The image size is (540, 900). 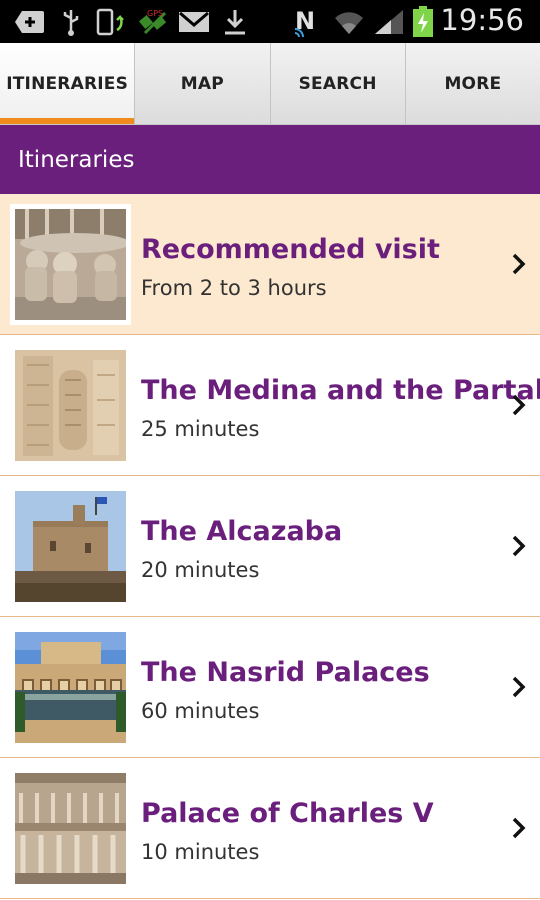 I want to click on itinerary-title: The Alcazaba, so click(x=242, y=531).